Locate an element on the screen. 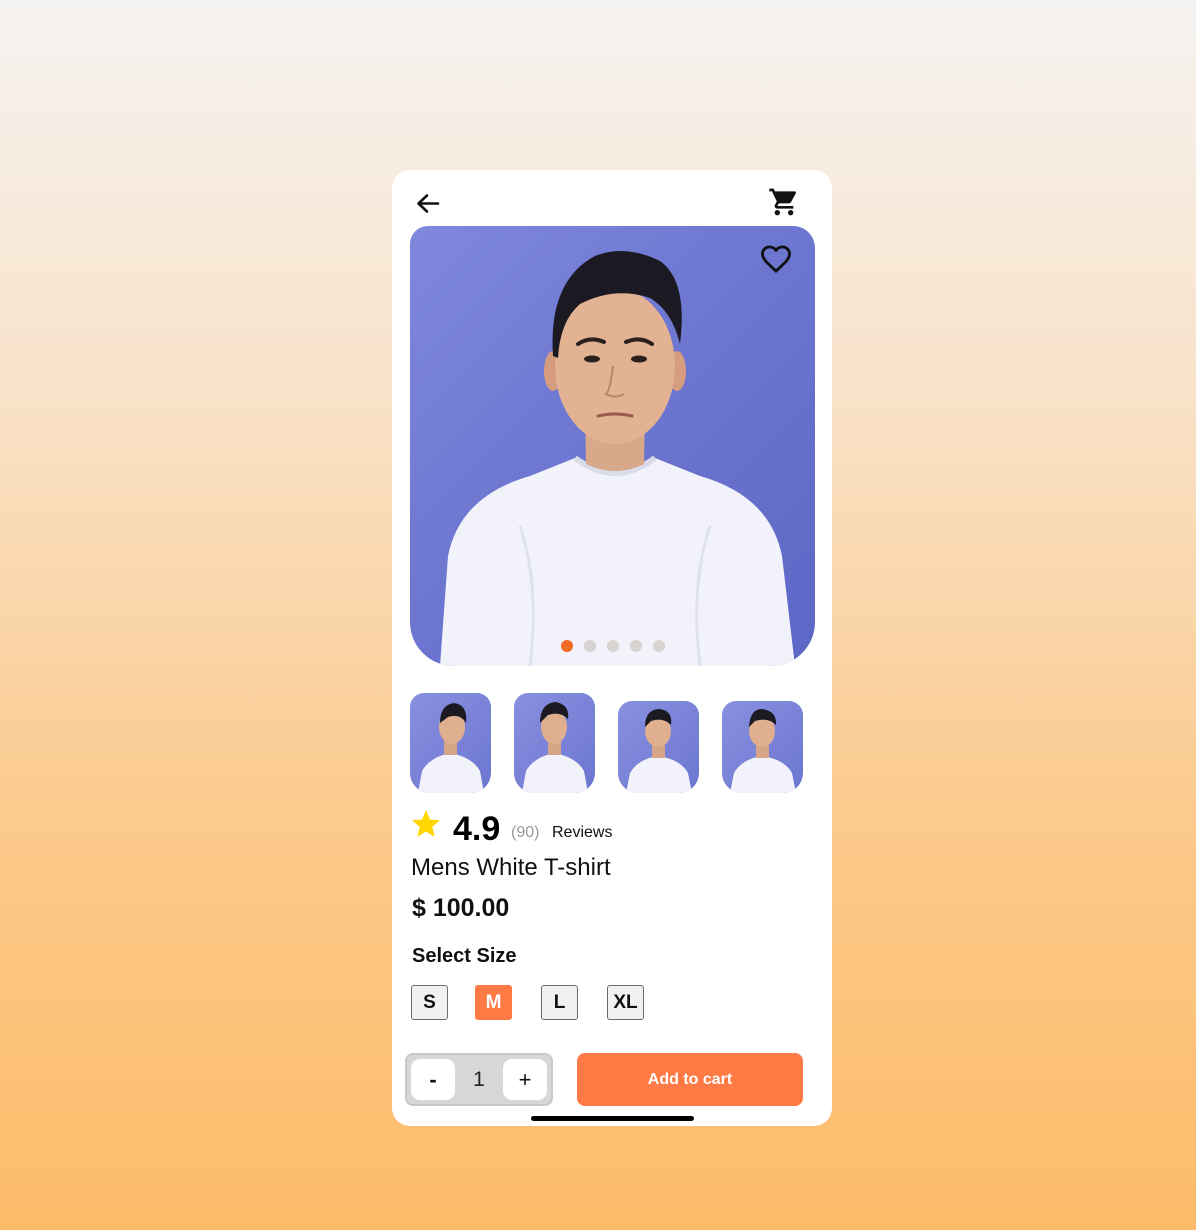 This screenshot has width=1196, height=1230. review-count: (90) is located at coordinates (525, 832).